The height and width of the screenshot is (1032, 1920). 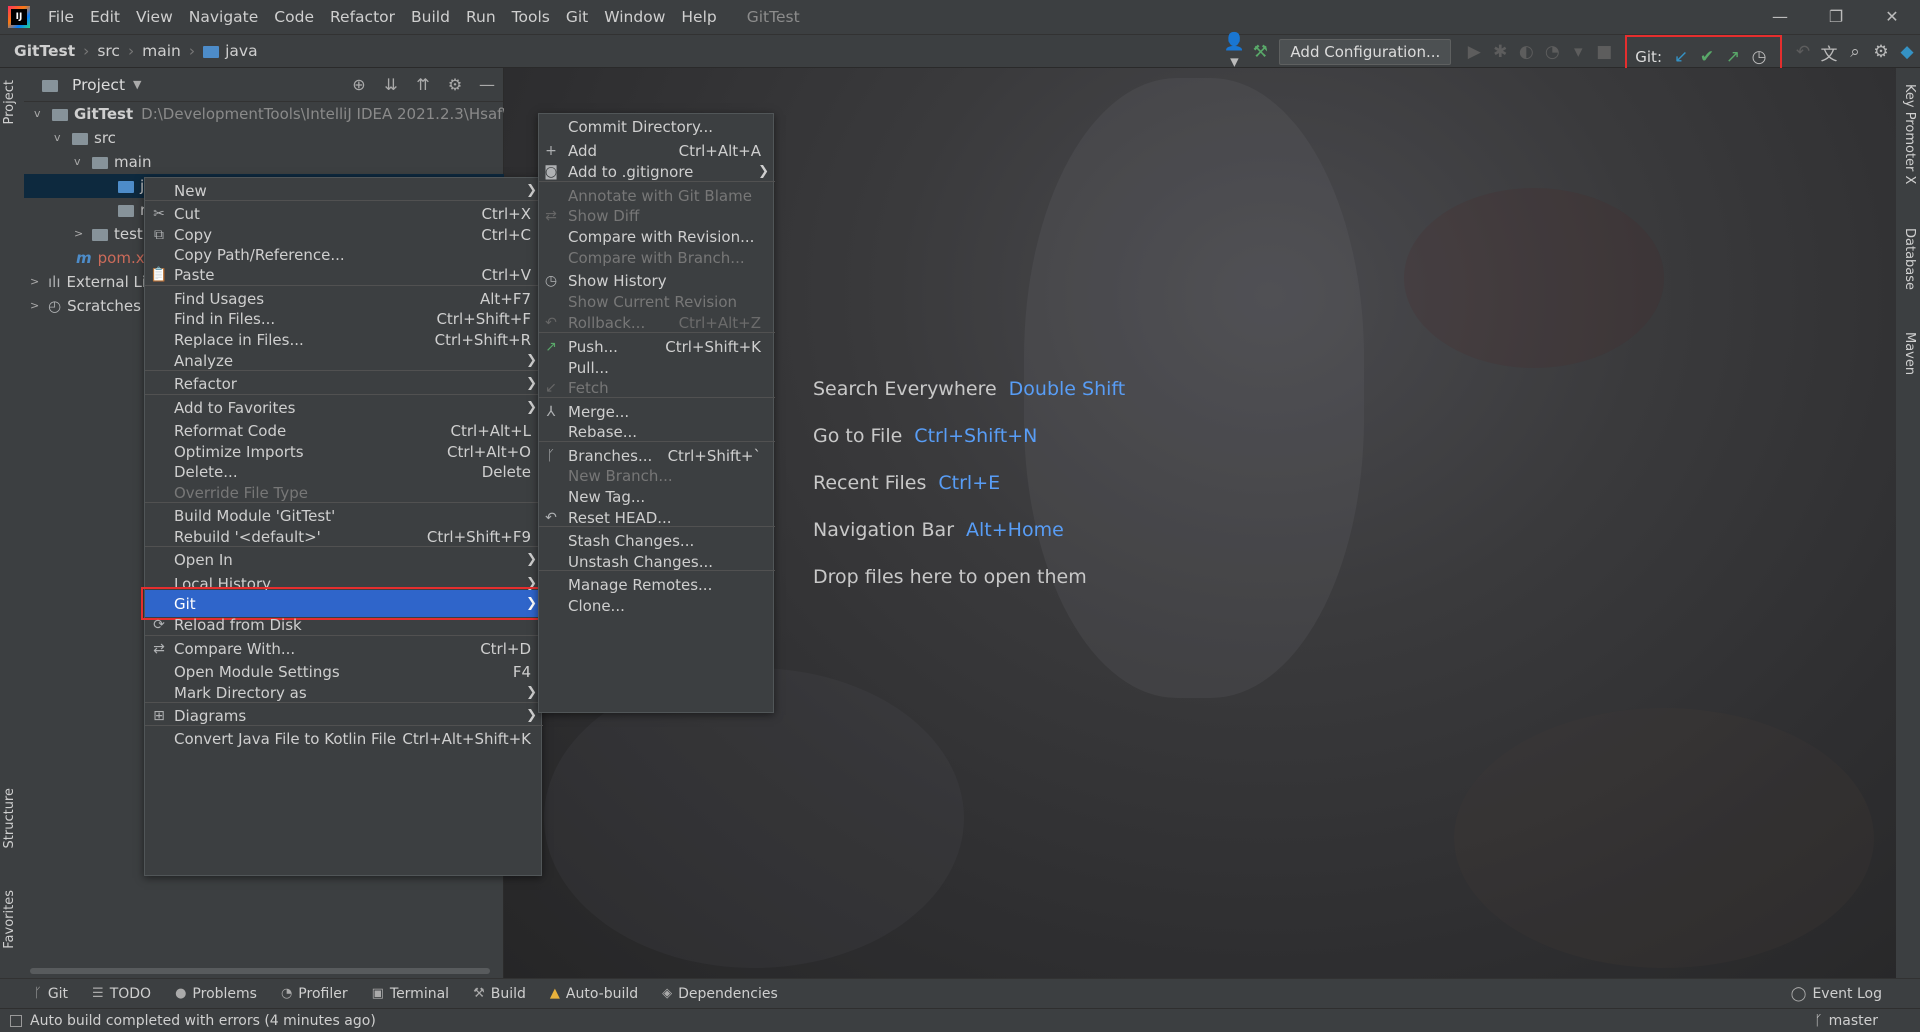 What do you see at coordinates (44, 51) in the screenshot?
I see `breadcrumb-project: GitTest` at bounding box center [44, 51].